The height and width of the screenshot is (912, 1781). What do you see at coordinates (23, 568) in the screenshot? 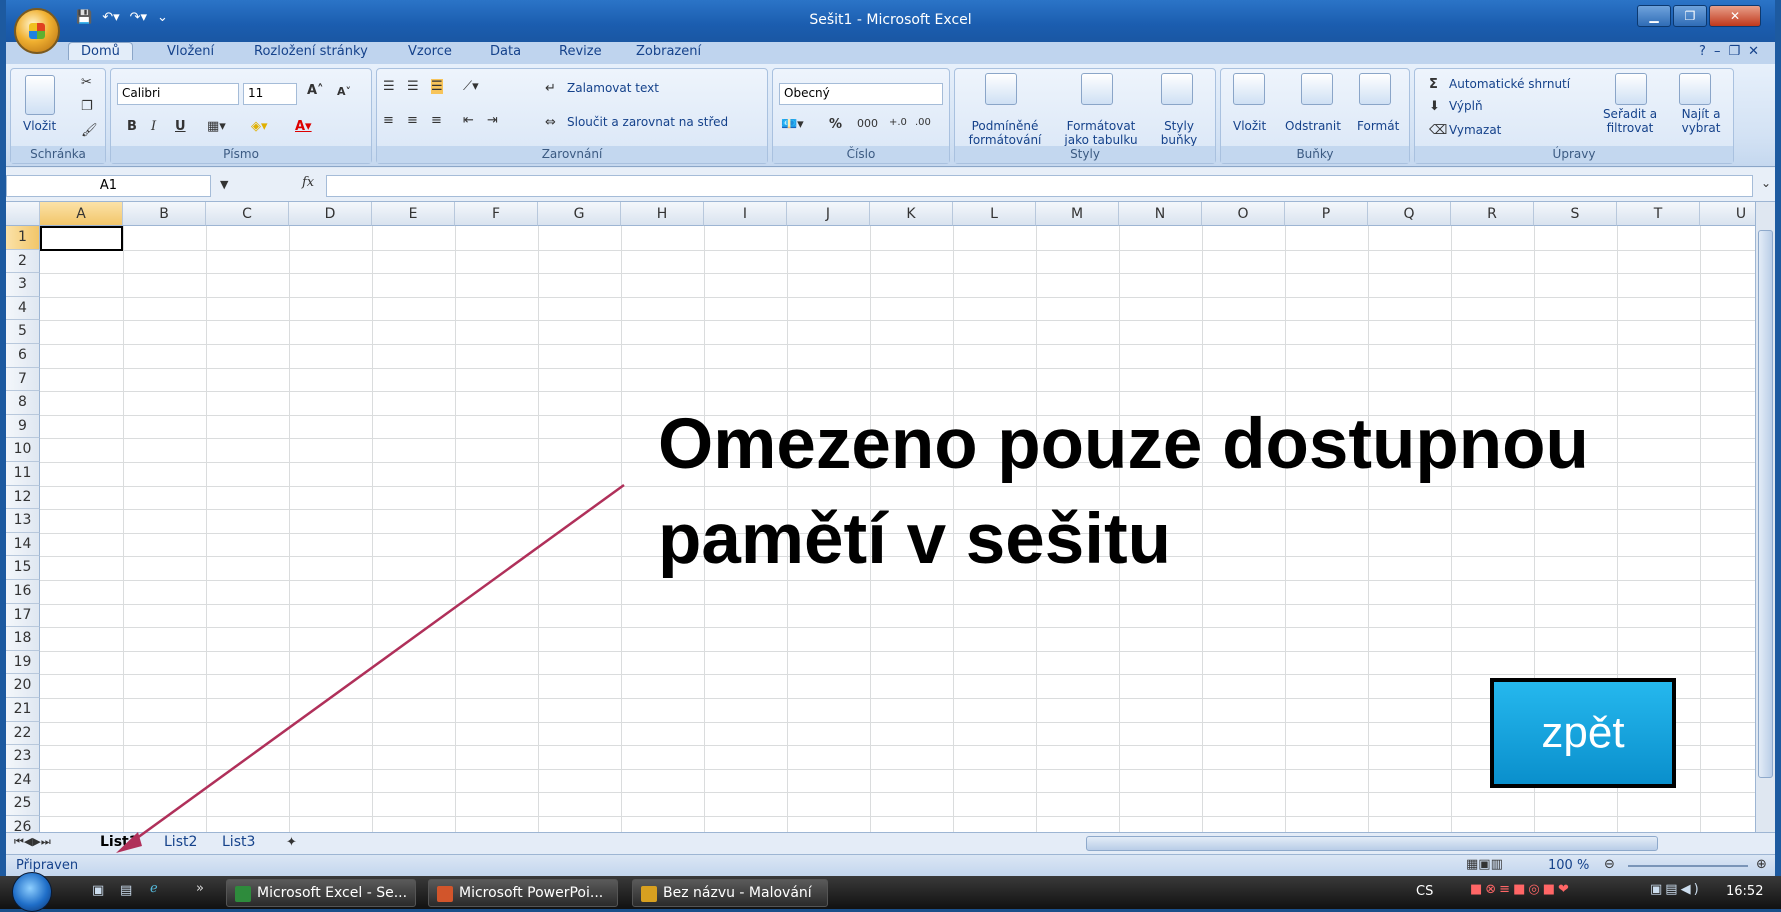
I see `row-header: 15` at bounding box center [23, 568].